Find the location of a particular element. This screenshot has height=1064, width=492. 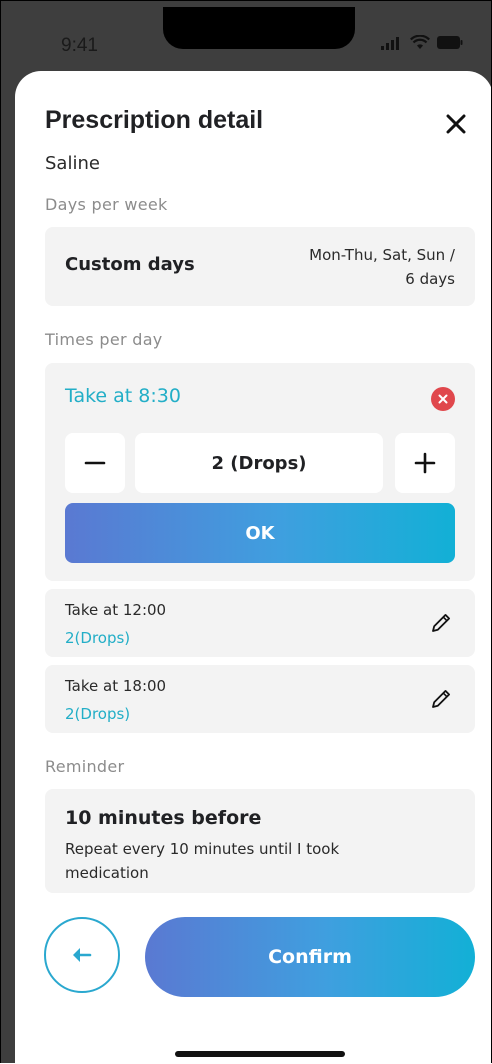

decrement-button is located at coordinates (95, 463).